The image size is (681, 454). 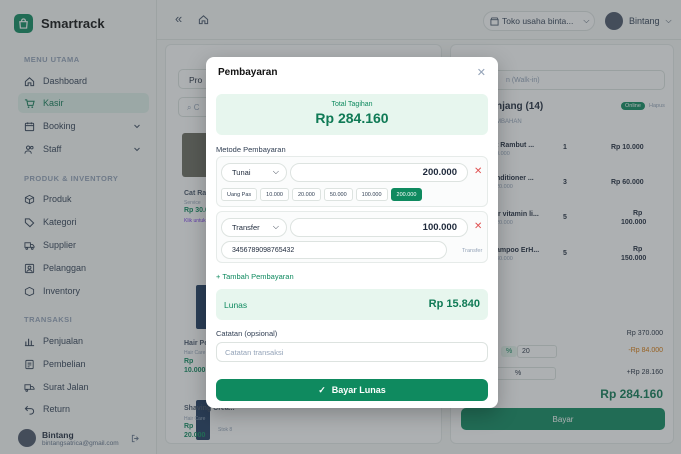 What do you see at coordinates (236, 305) in the screenshot?
I see `payment-status-label: Lunas` at bounding box center [236, 305].